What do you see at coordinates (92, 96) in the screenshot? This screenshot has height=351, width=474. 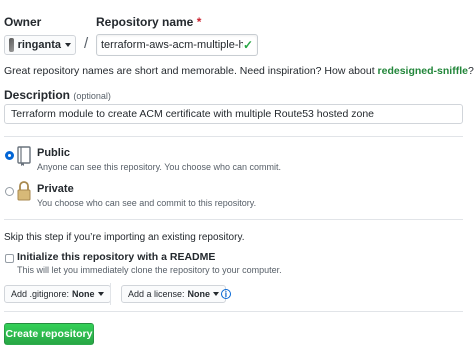 I see `optional-hint: (optional)` at bounding box center [92, 96].